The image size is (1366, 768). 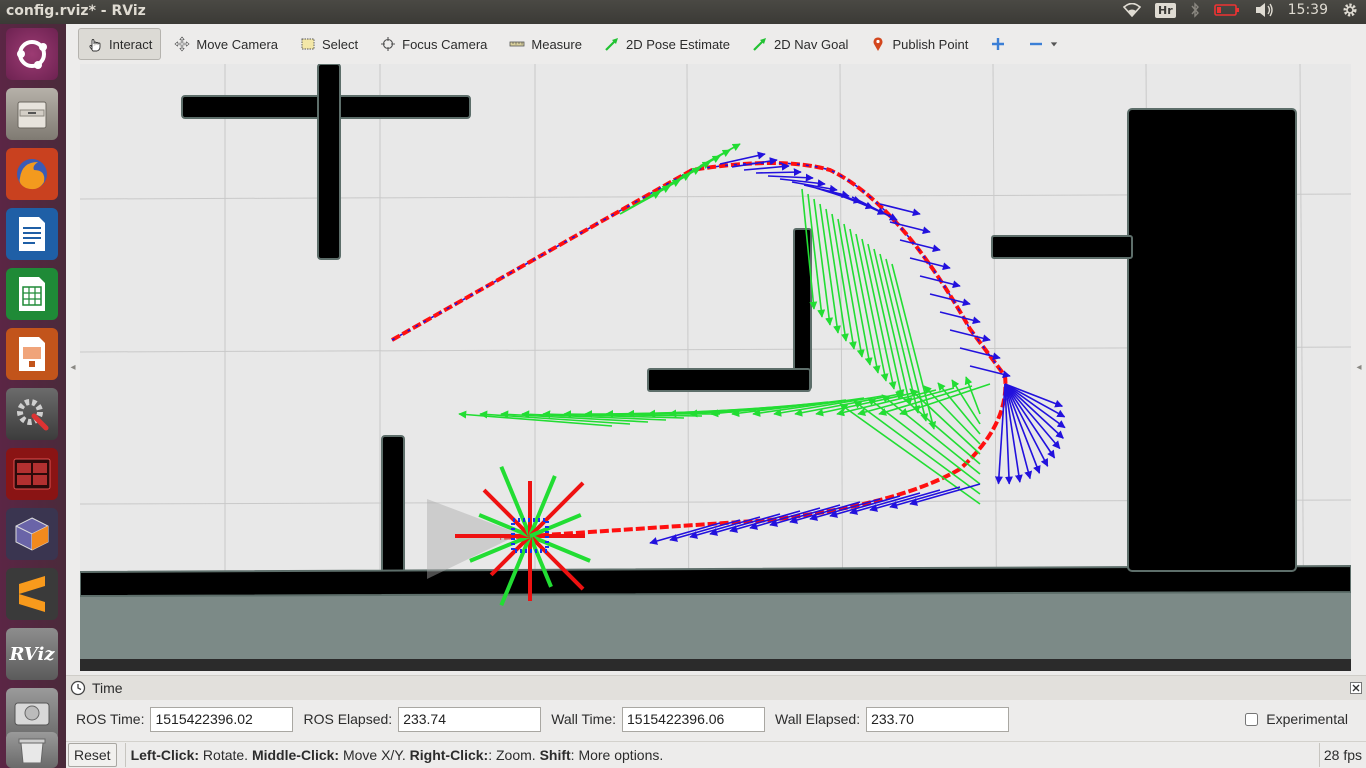 I want to click on interact-tool: Interact, so click(x=120, y=44).